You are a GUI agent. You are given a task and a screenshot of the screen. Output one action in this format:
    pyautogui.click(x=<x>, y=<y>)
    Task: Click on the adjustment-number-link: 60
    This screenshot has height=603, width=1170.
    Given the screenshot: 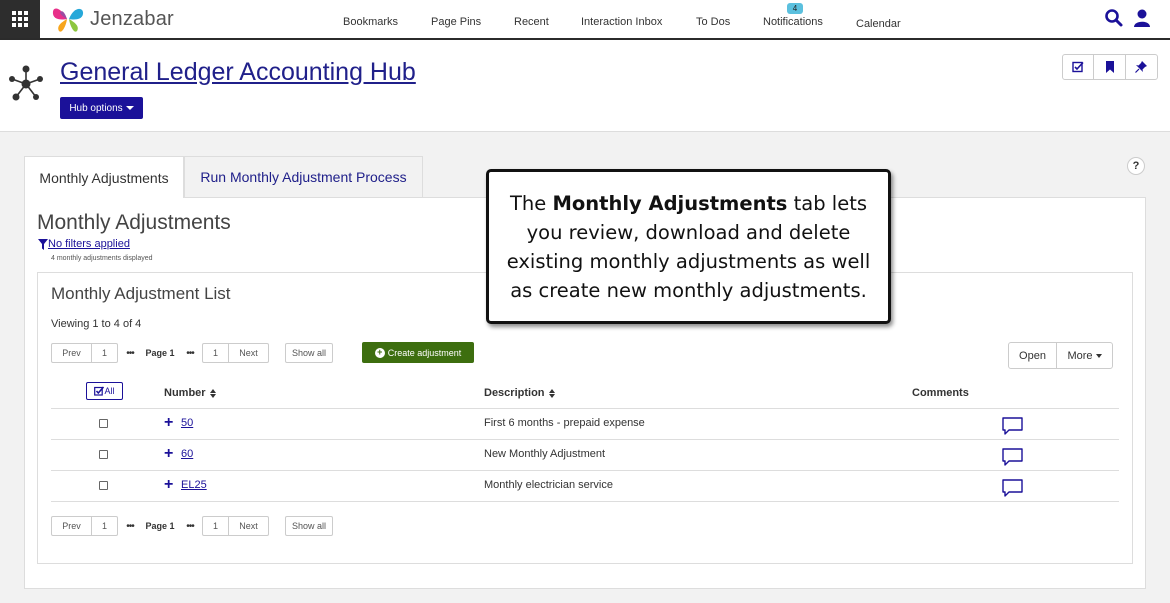 What is the action you would take?
    pyautogui.click(x=187, y=454)
    